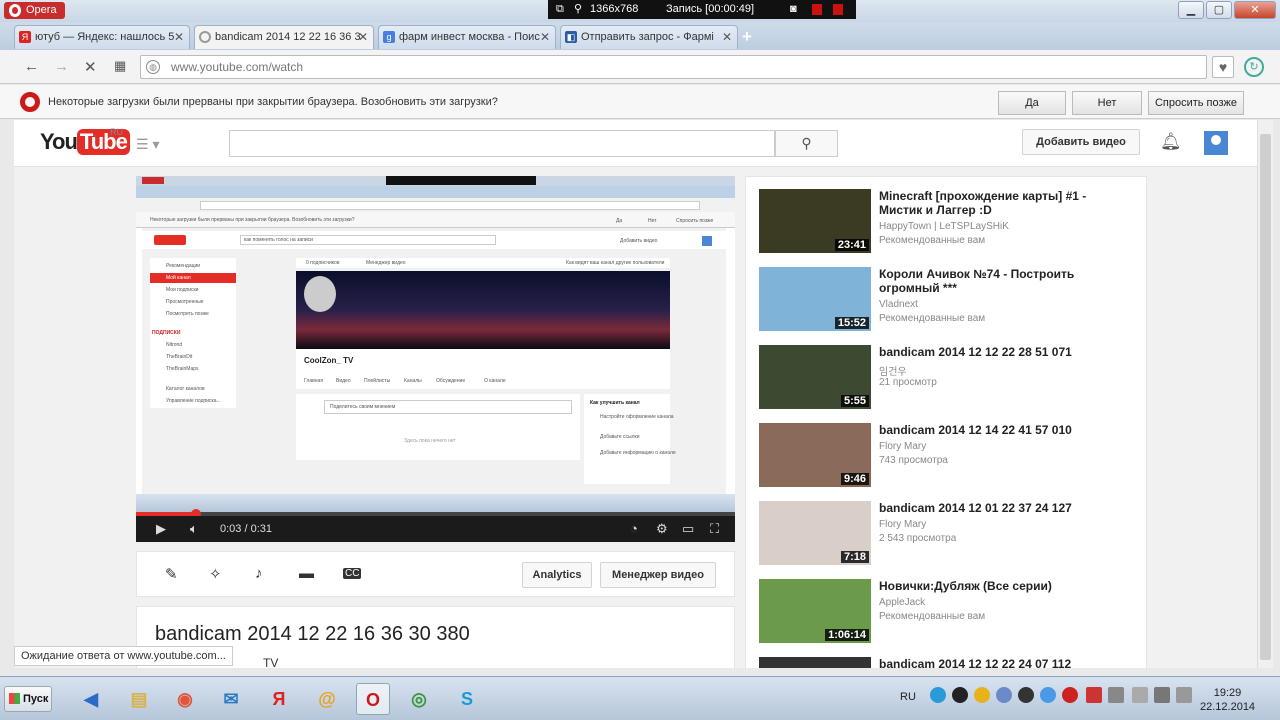 This screenshot has width=1280, height=720. Describe the element at coordinates (231, 699) in the screenshot. I see `mail-icon: ✉` at that location.